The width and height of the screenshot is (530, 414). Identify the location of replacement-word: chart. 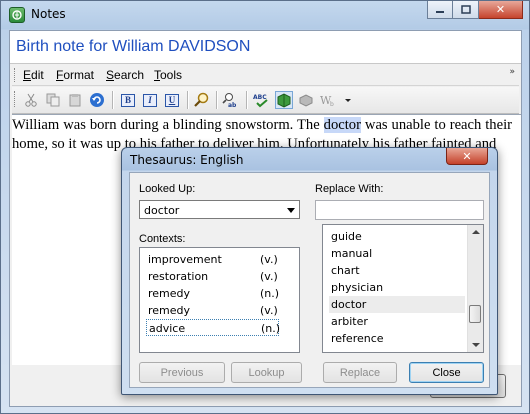
(345, 270).